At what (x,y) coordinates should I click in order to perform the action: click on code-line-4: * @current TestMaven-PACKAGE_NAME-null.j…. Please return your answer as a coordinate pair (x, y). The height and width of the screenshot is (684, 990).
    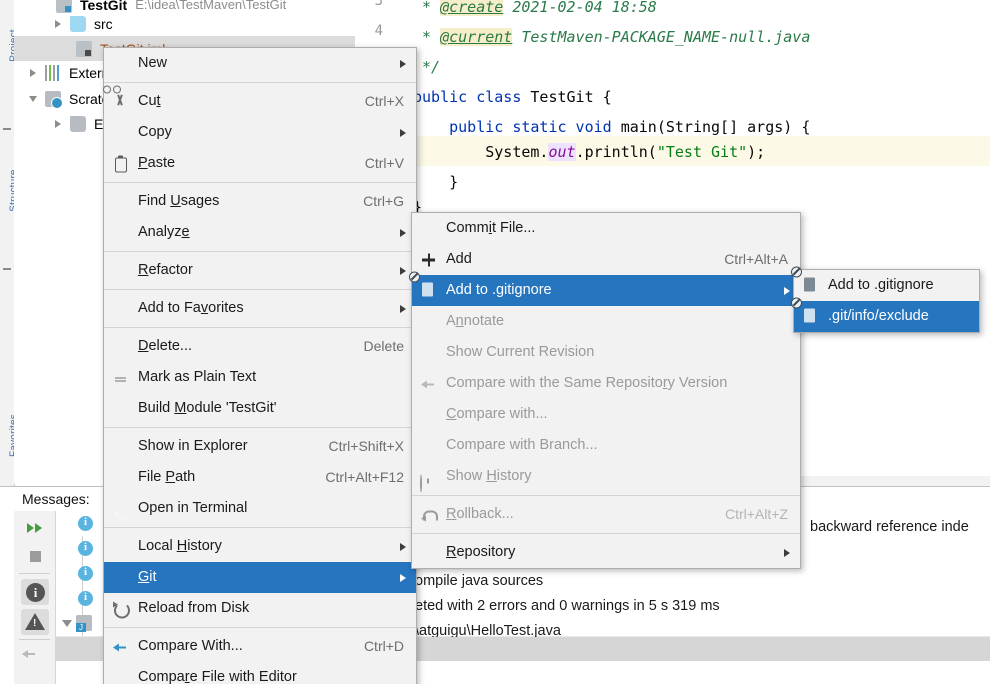
    Looking at the image, I should click on (612, 37).